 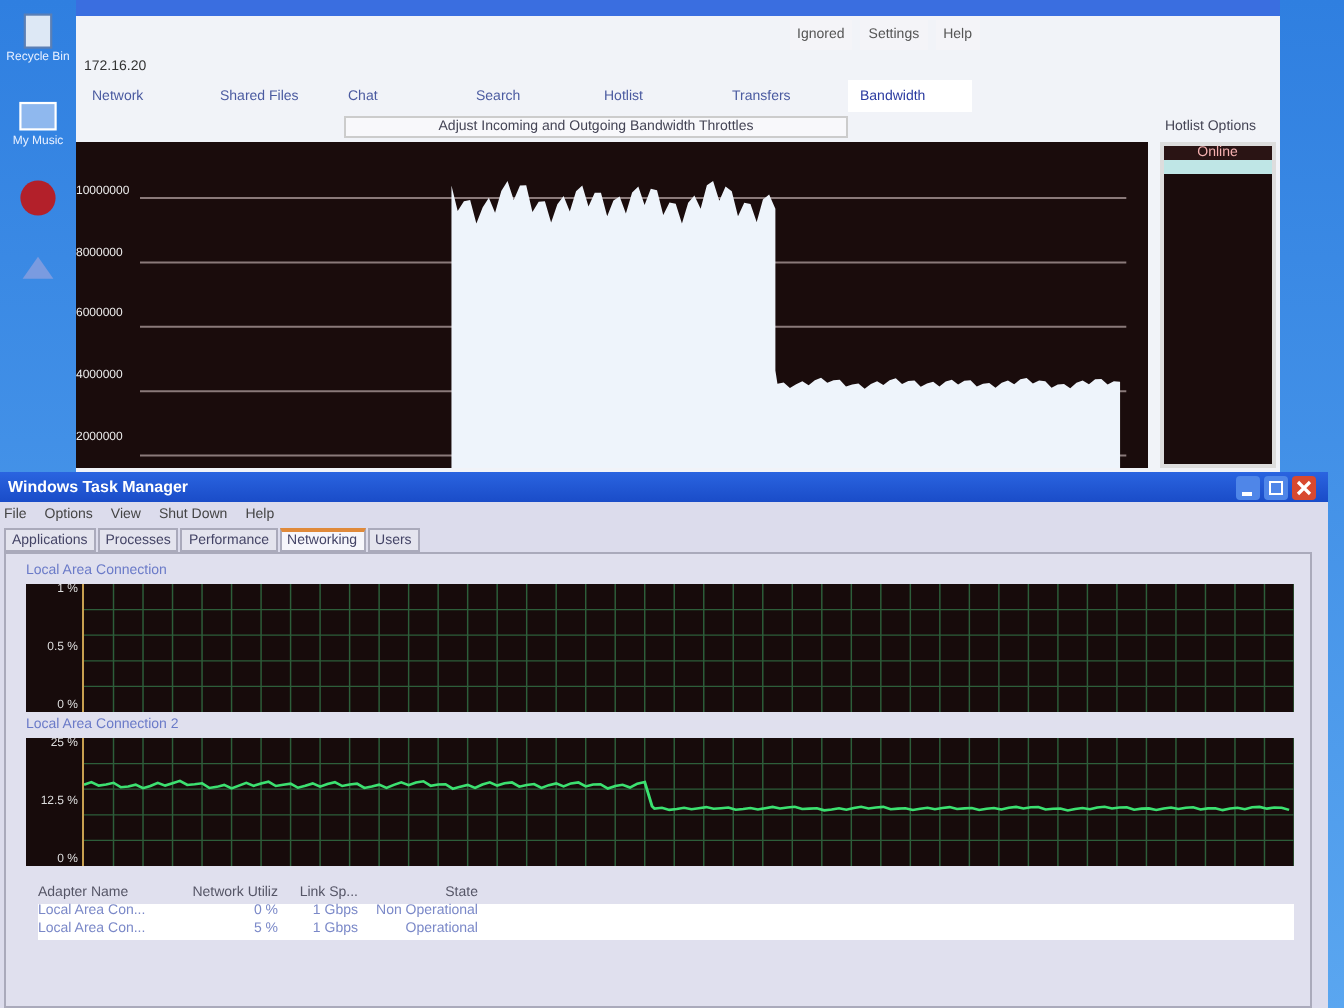 I want to click on close-icon, so click(x=1304, y=487).